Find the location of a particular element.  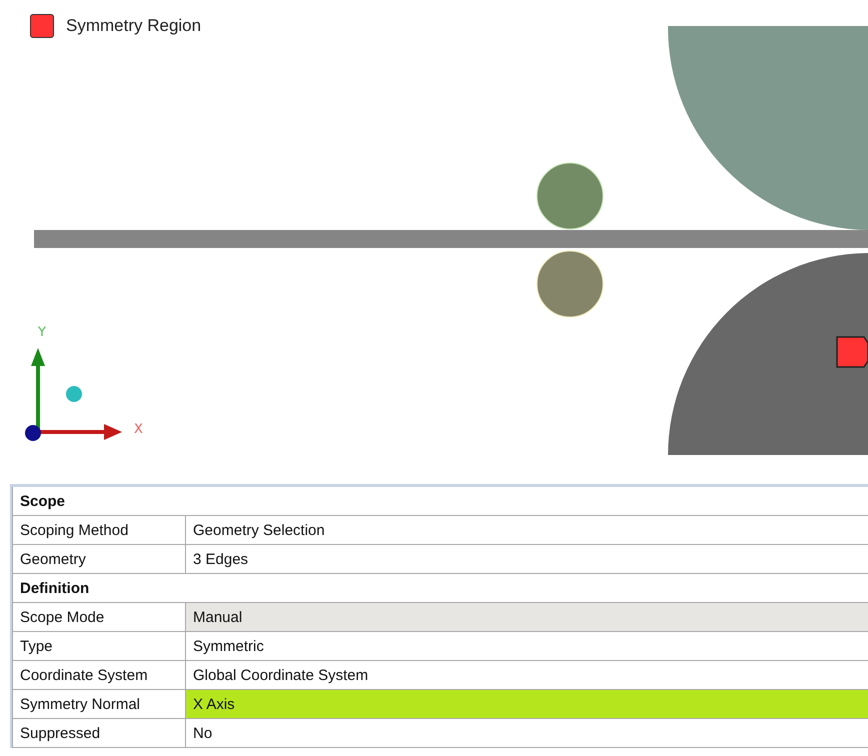

origin-sphere is located at coordinates (33, 433).